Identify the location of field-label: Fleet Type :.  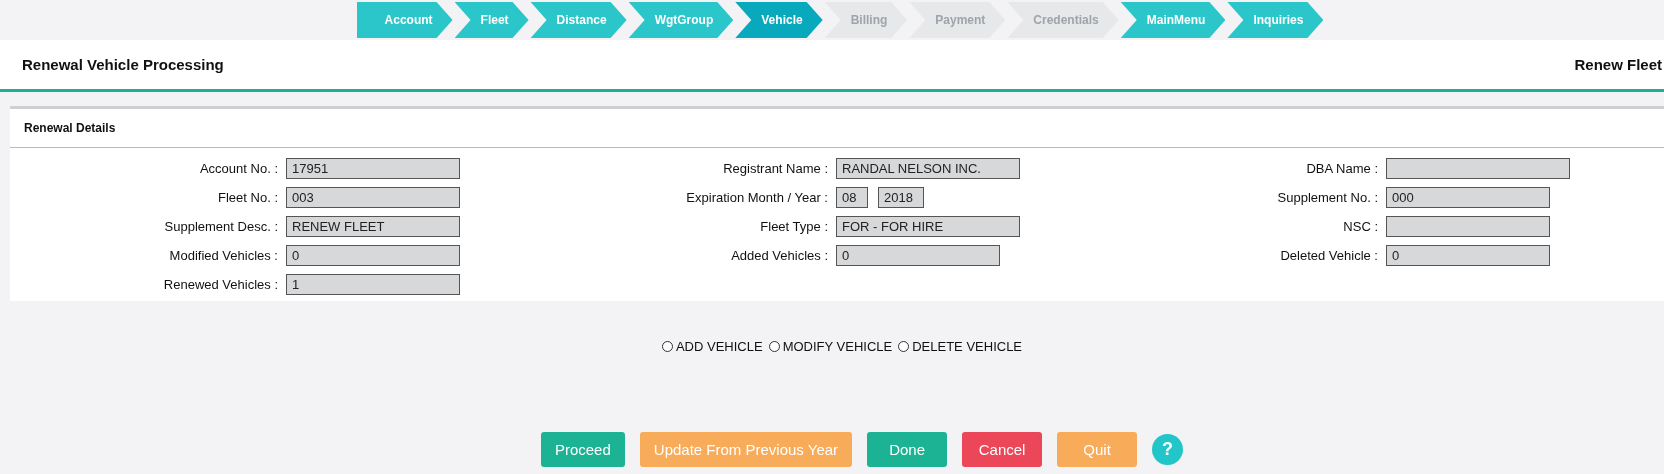
(793, 226).